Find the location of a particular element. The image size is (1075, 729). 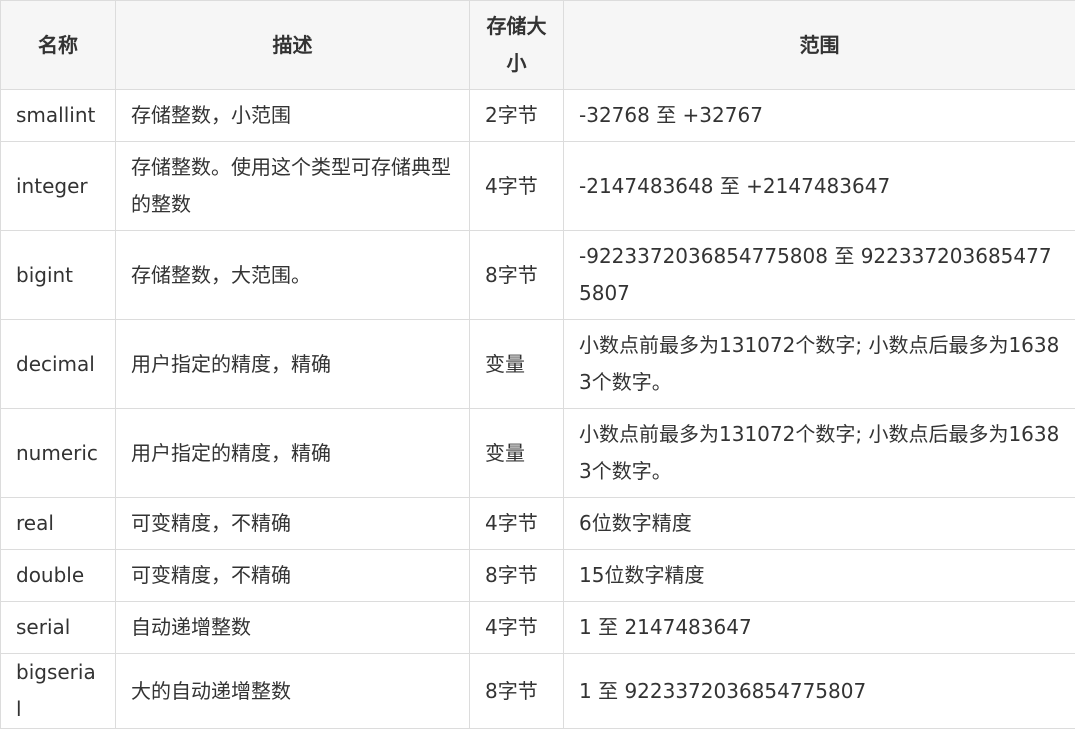

cell-range: -2147483648 至 +2147483647 is located at coordinates (819, 186).